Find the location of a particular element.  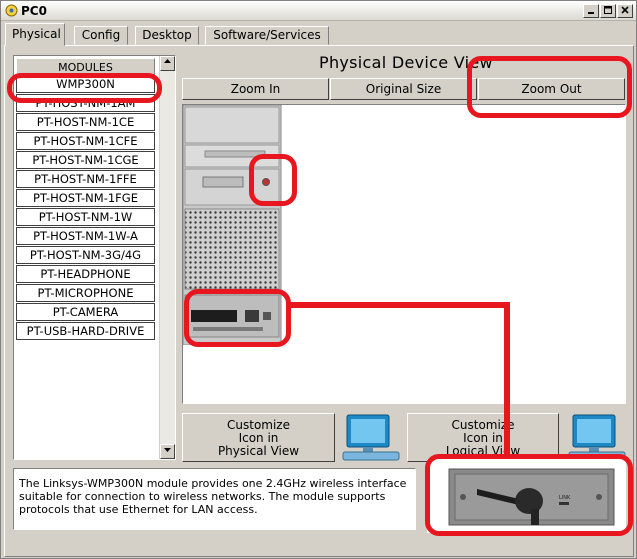

module-item: PT-HOST-NM-1FFE is located at coordinates (85, 179).